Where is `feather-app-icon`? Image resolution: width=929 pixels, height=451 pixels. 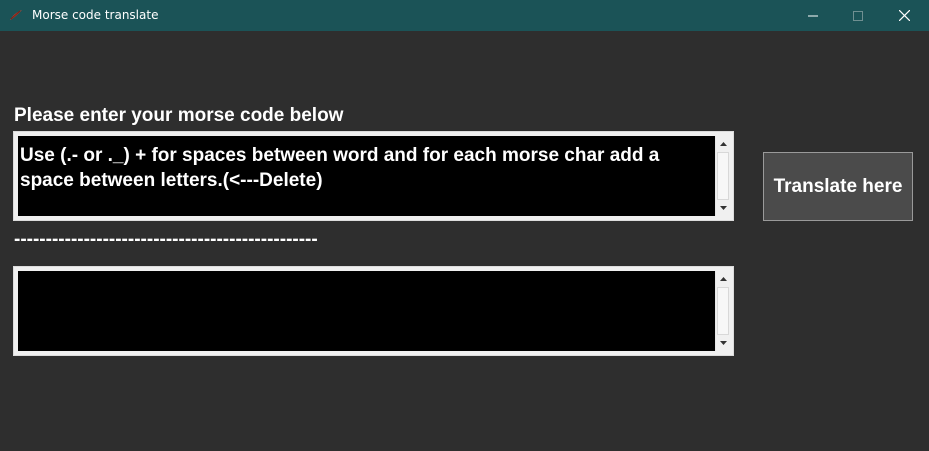
feather-app-icon is located at coordinates (16, 15).